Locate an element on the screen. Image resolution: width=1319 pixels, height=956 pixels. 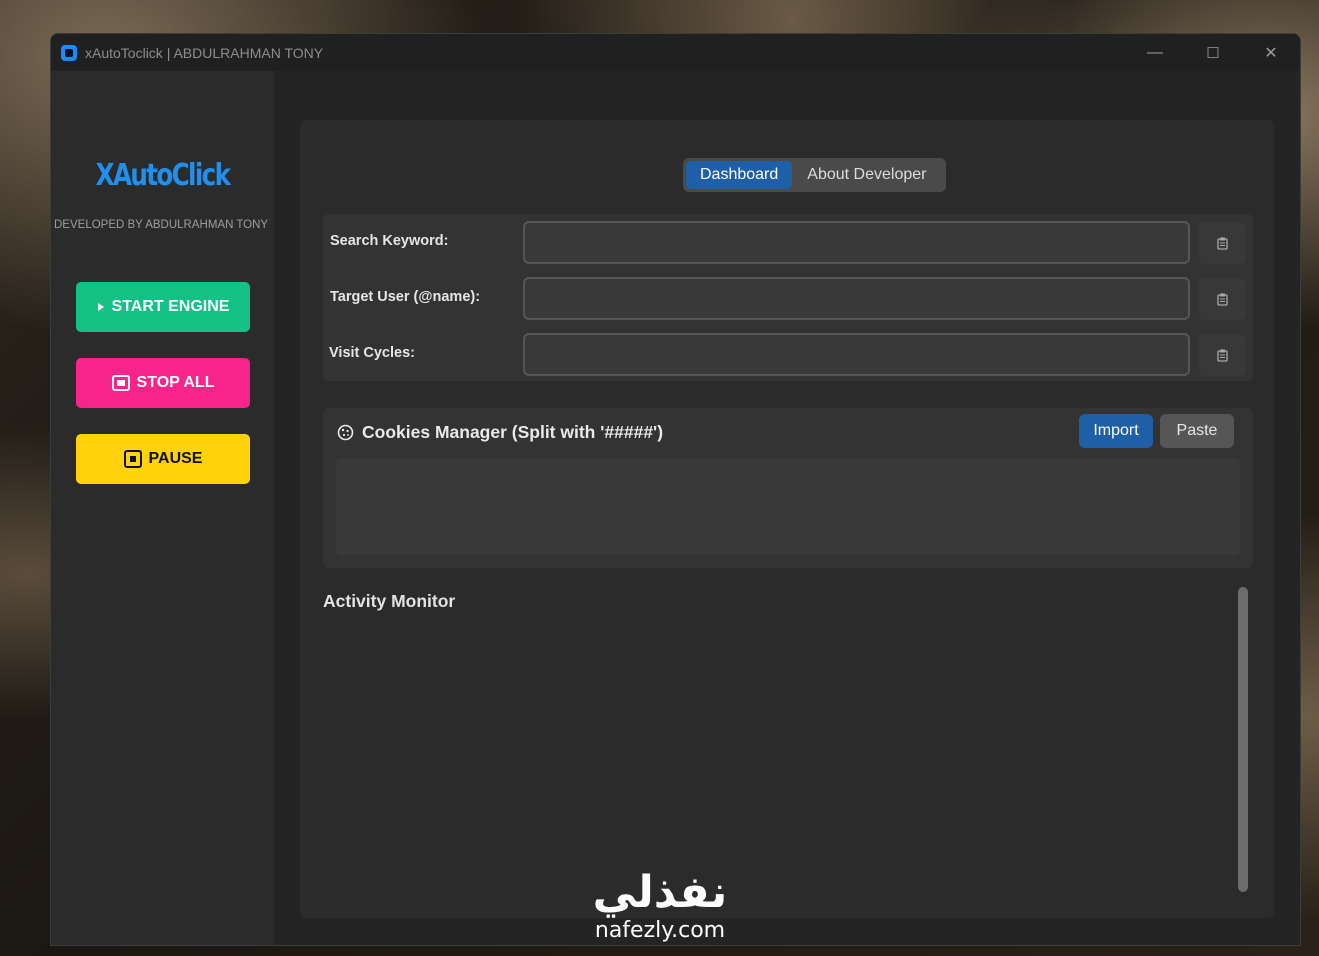
start-engine-label: START ENGINE is located at coordinates (170, 306).